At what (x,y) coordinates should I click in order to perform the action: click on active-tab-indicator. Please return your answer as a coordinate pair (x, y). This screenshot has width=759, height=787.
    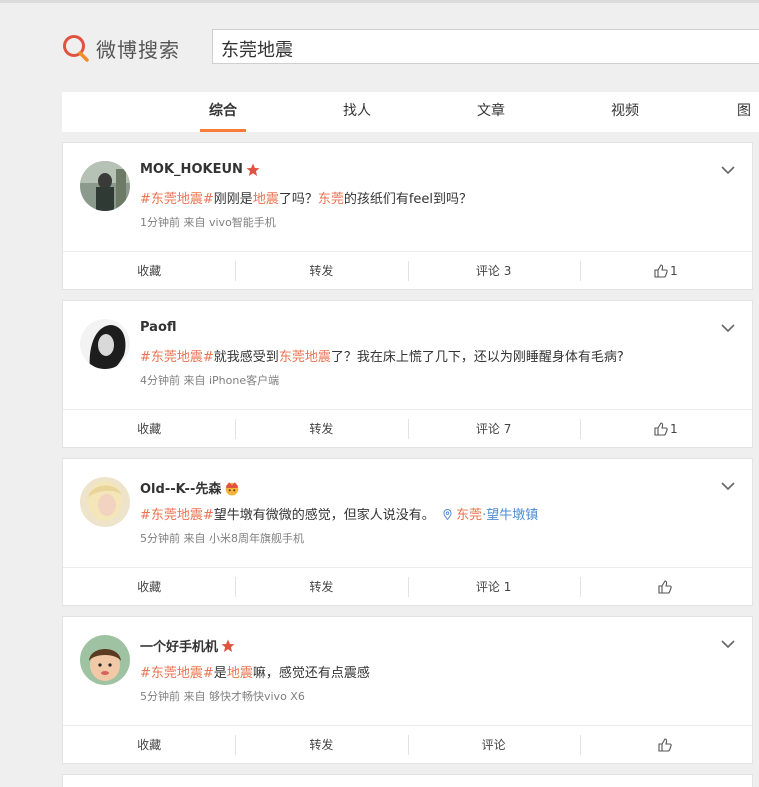
    Looking at the image, I should click on (223, 130).